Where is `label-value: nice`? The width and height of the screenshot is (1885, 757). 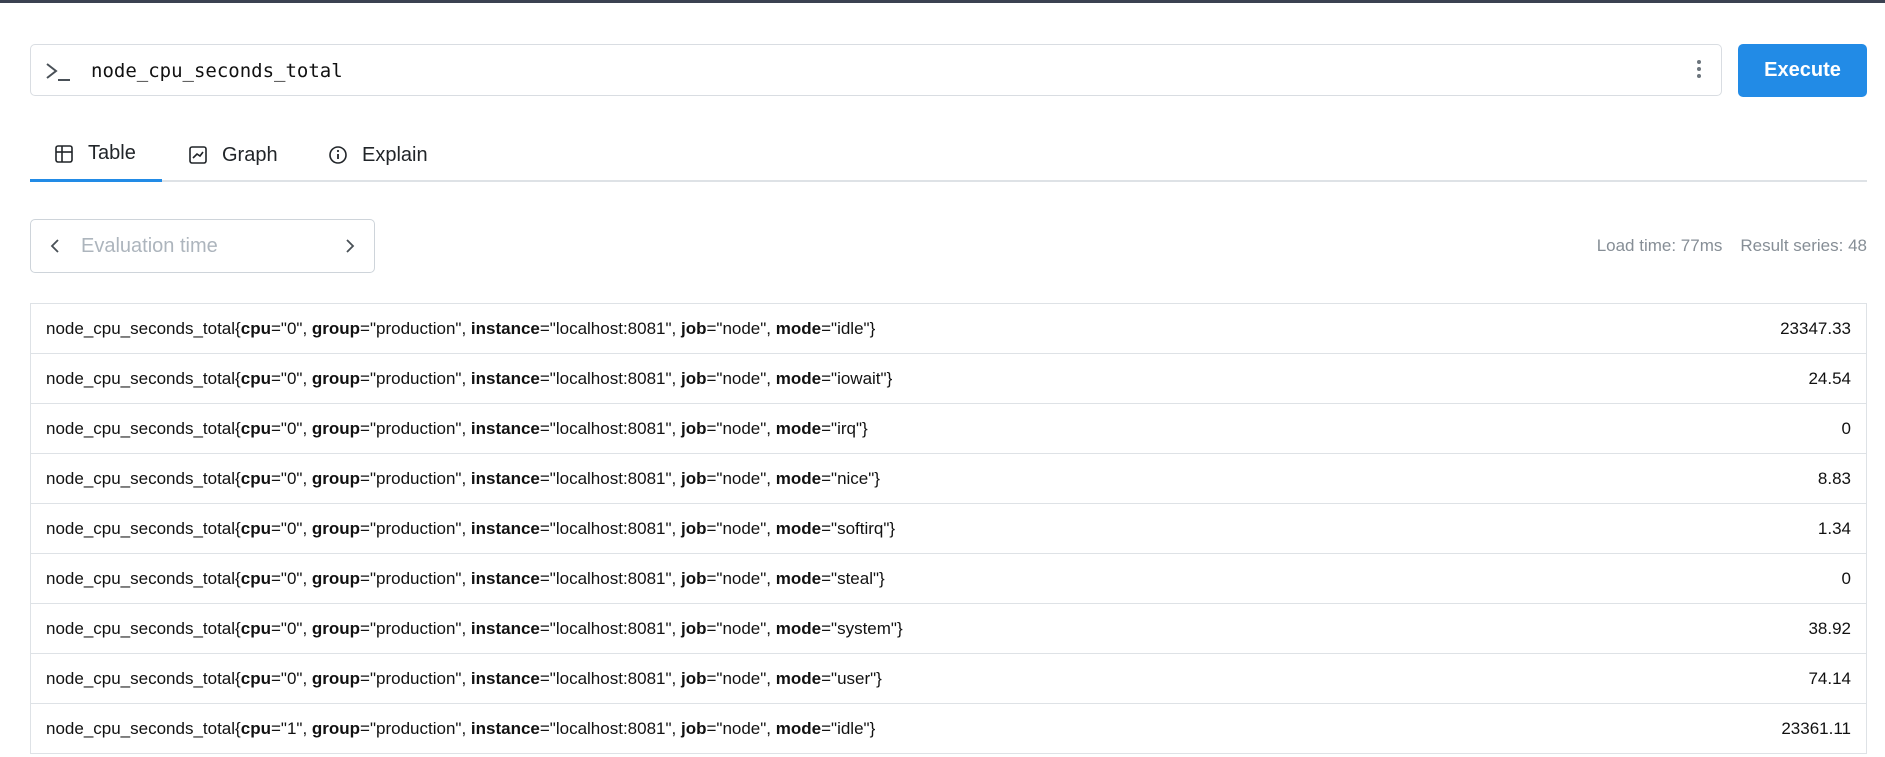
label-value: nice is located at coordinates (853, 478).